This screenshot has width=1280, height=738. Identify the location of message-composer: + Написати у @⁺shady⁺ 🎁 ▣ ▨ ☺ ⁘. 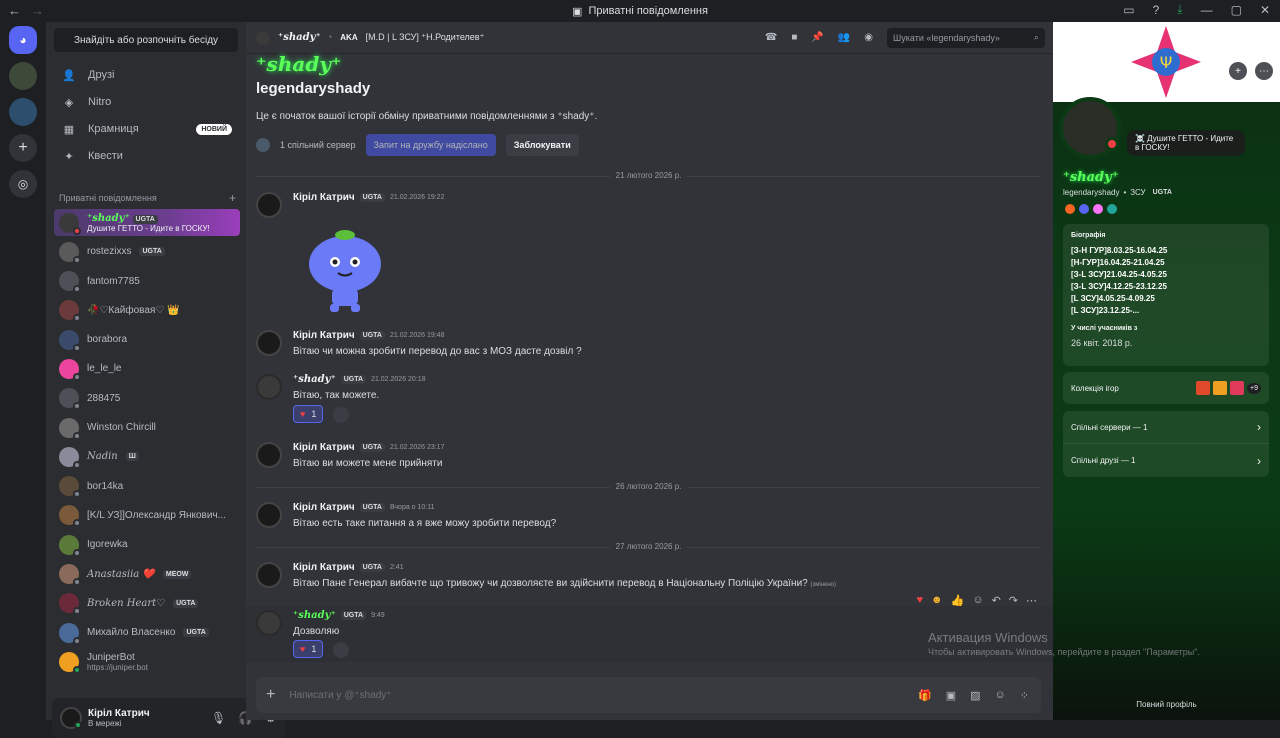
(648, 695).